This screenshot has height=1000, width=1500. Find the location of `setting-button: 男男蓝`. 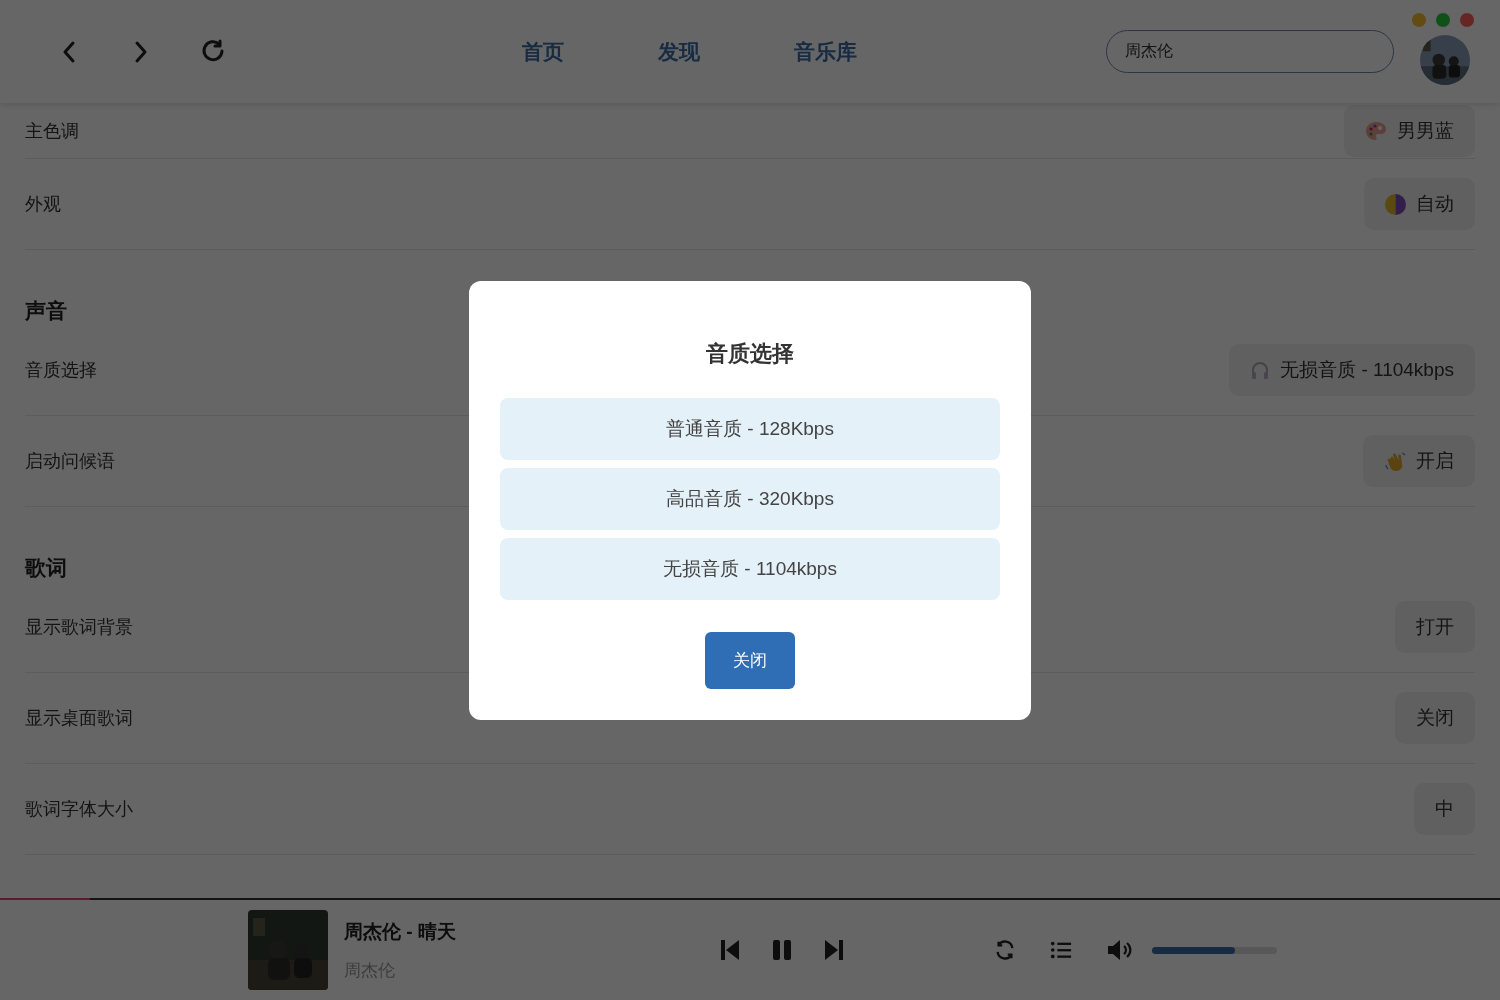

setting-button: 男男蓝 is located at coordinates (1409, 130).